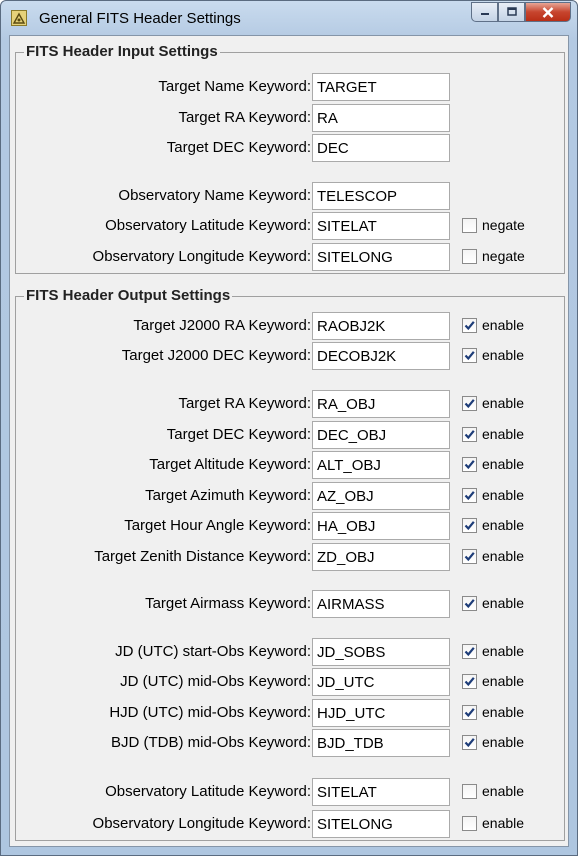  I want to click on keyword-row: JD (UTC) start-Obs Keyword: enable, so click(290, 652).